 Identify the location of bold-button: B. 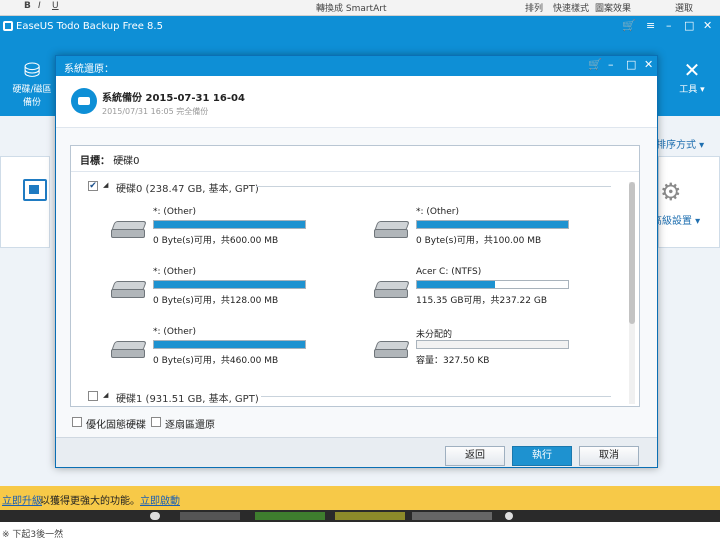
(27, 6).